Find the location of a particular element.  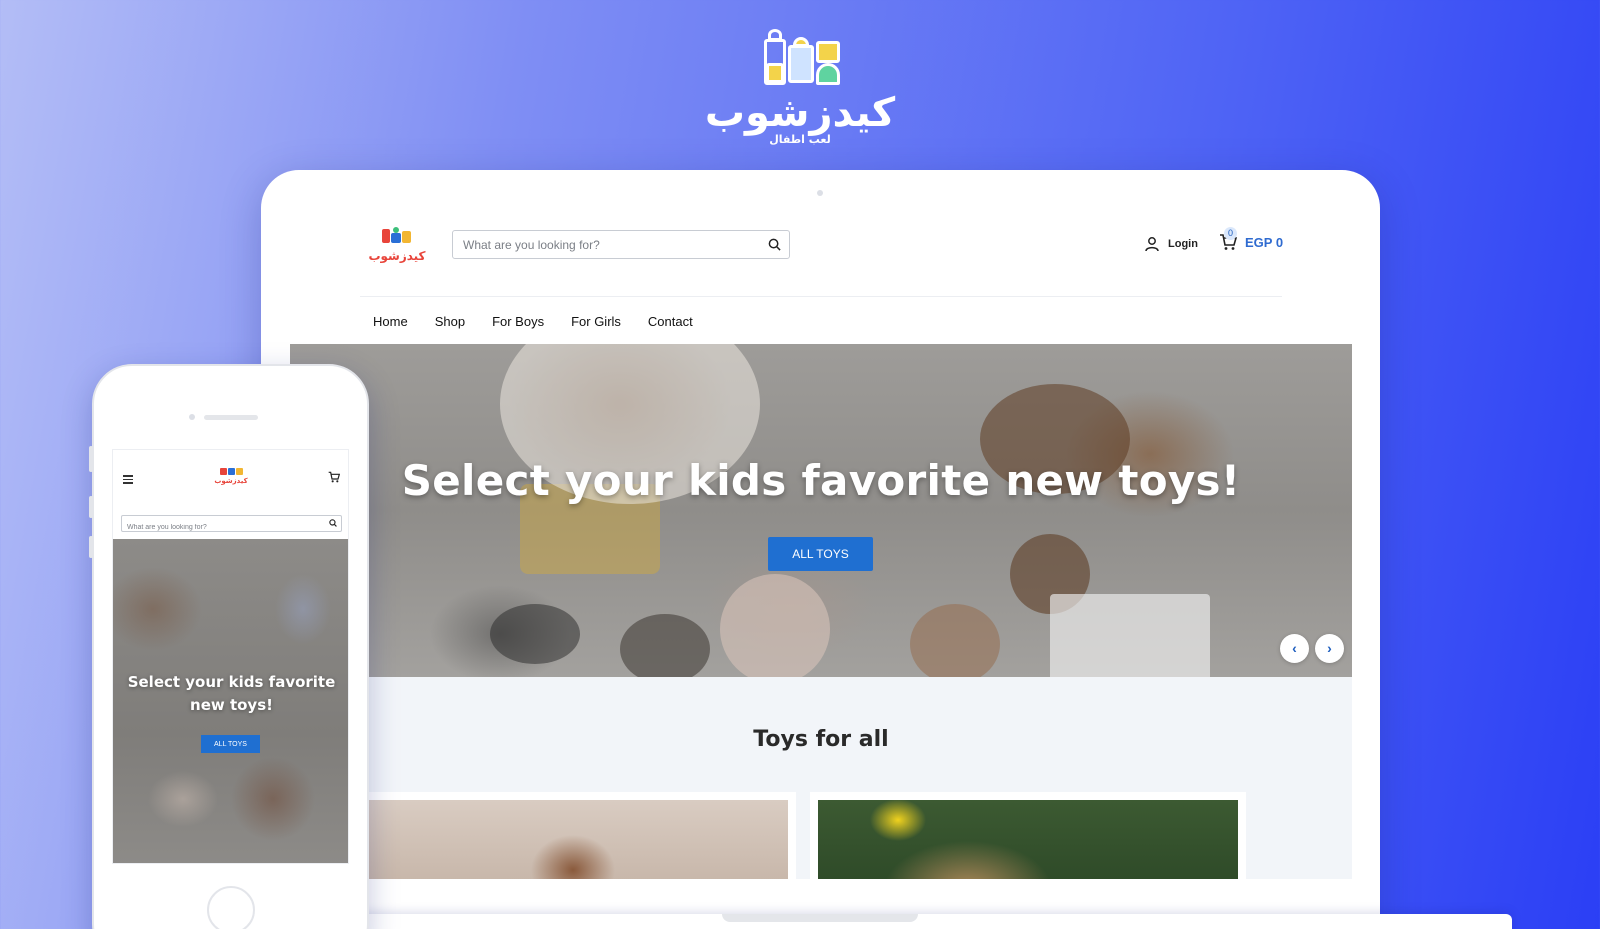

site-header: كيدزشوب Login is located at coordinates (821, 252).